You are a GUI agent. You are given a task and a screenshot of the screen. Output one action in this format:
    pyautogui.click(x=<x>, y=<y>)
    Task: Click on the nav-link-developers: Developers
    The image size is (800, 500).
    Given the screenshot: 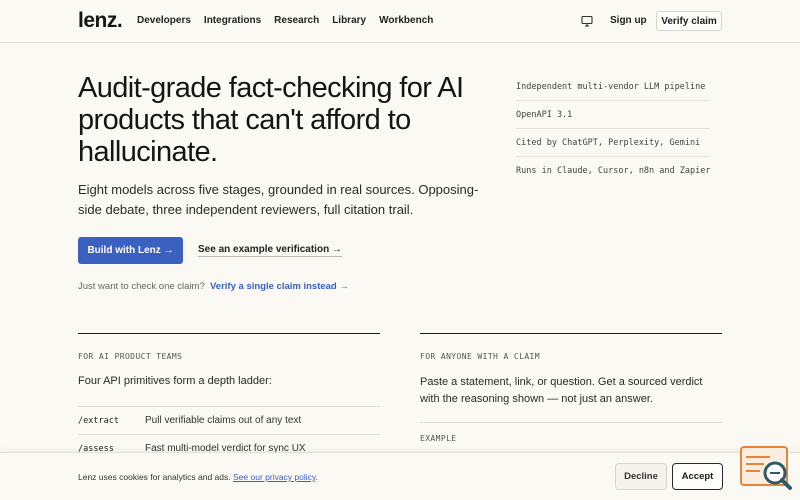 What is the action you would take?
    pyautogui.click(x=164, y=20)
    